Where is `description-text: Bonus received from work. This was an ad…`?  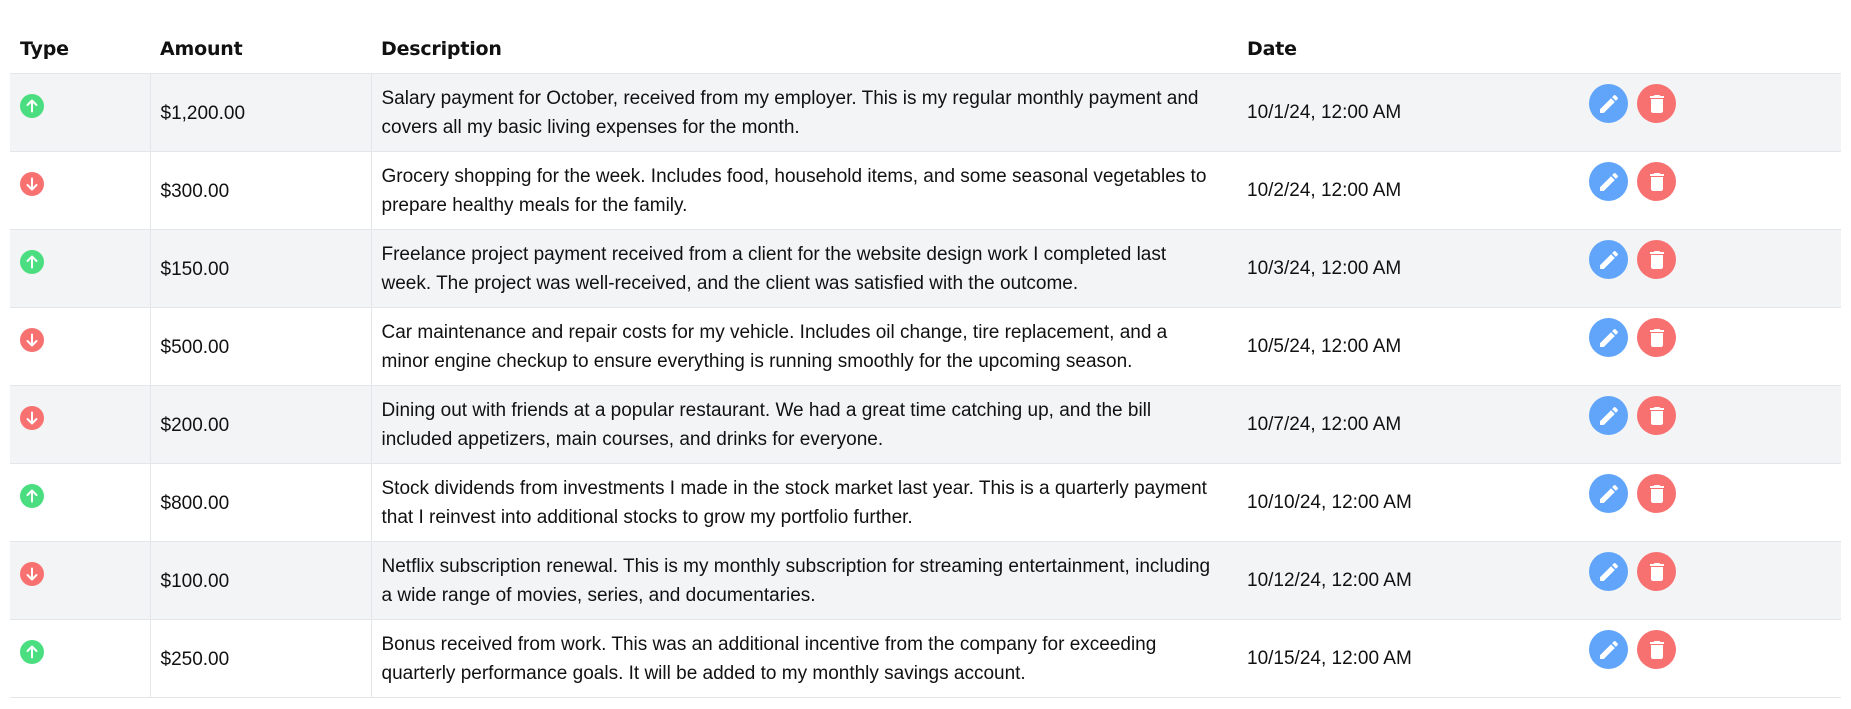 description-text: Bonus received from work. This was an ad… is located at coordinates (769, 658).